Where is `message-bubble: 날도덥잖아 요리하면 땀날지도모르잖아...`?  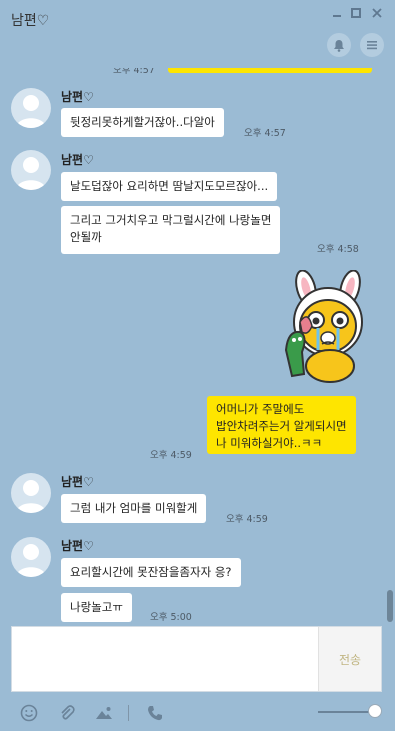
message-bubble: 날도덥잖아 요리하면 땀날지도모르잖아... is located at coordinates (169, 186).